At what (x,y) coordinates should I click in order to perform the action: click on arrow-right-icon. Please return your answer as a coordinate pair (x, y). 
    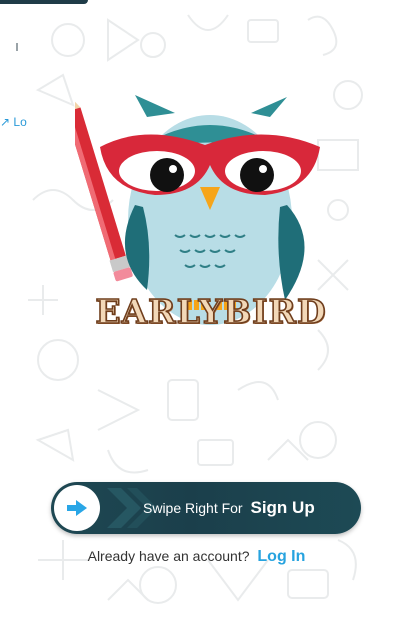
    Looking at the image, I should click on (77, 508).